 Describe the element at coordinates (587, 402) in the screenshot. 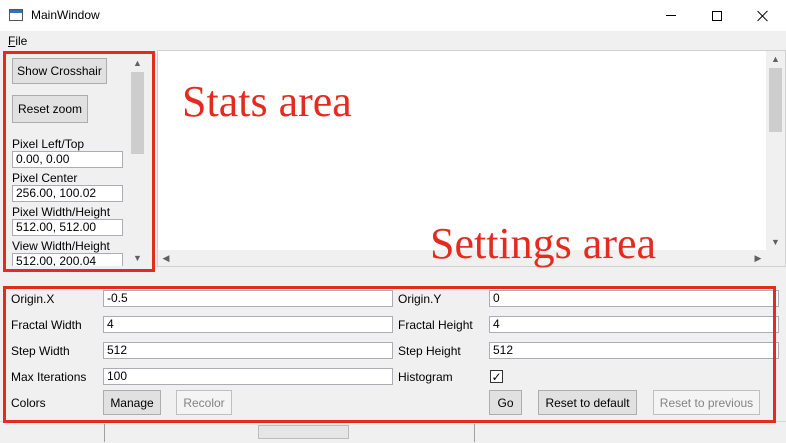

I see `reset-to-default-button: Reset to default` at that location.